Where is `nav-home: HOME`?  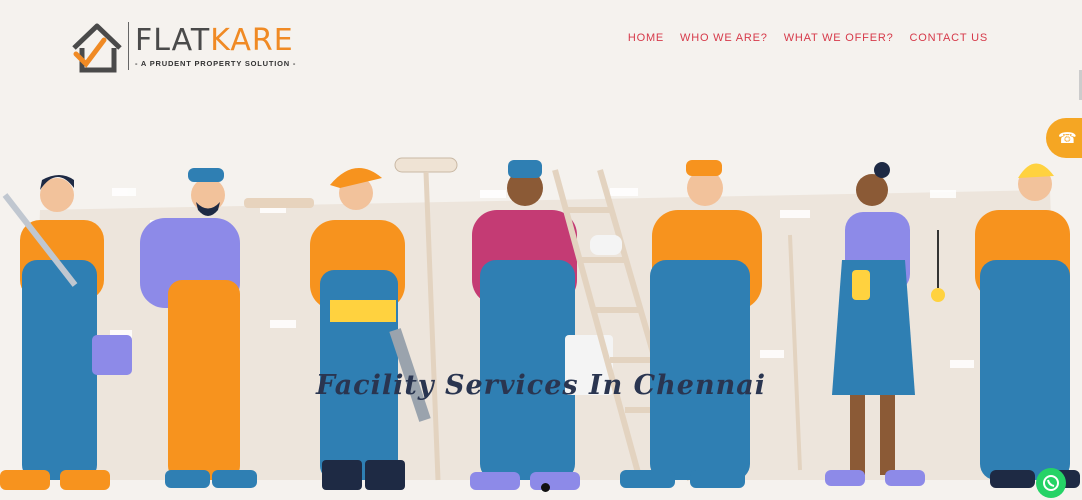 nav-home: HOME is located at coordinates (646, 38).